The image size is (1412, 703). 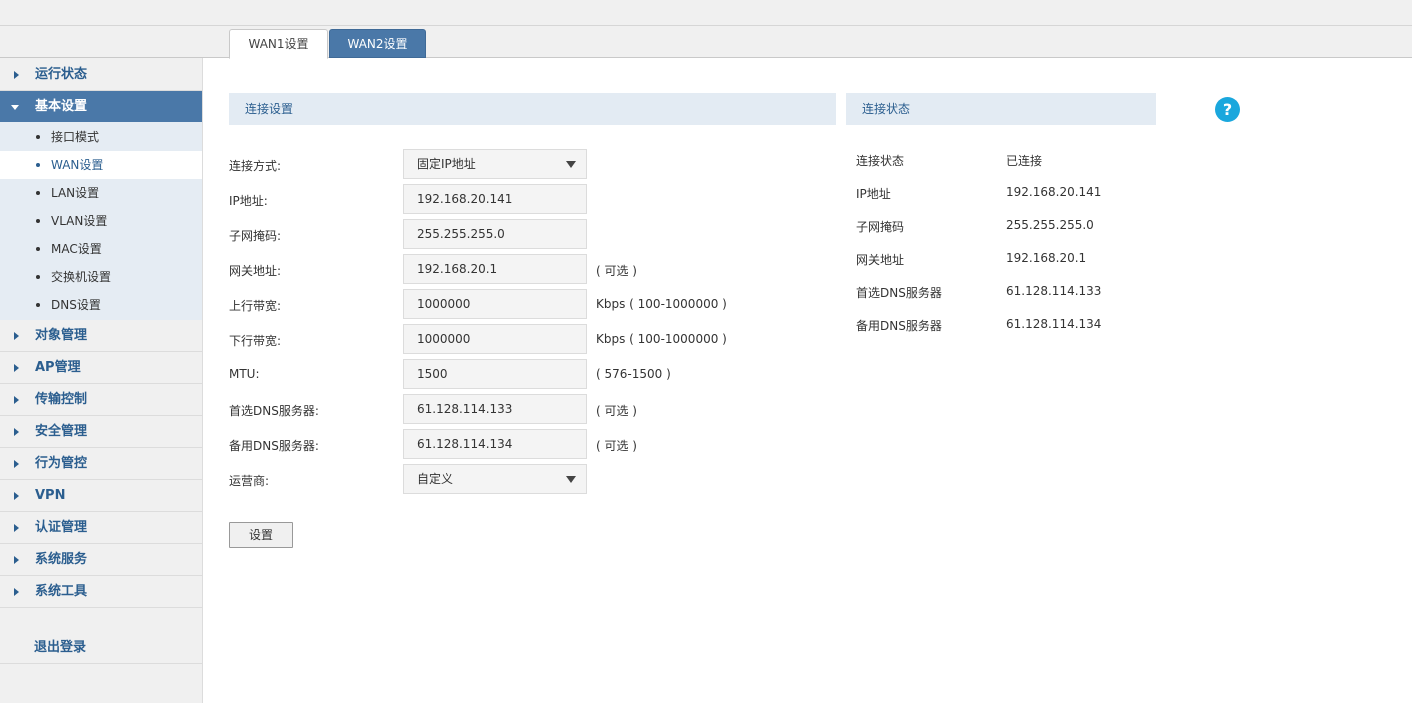 I want to click on upstream-bandwidth-input: 1000000, so click(x=495, y=304).